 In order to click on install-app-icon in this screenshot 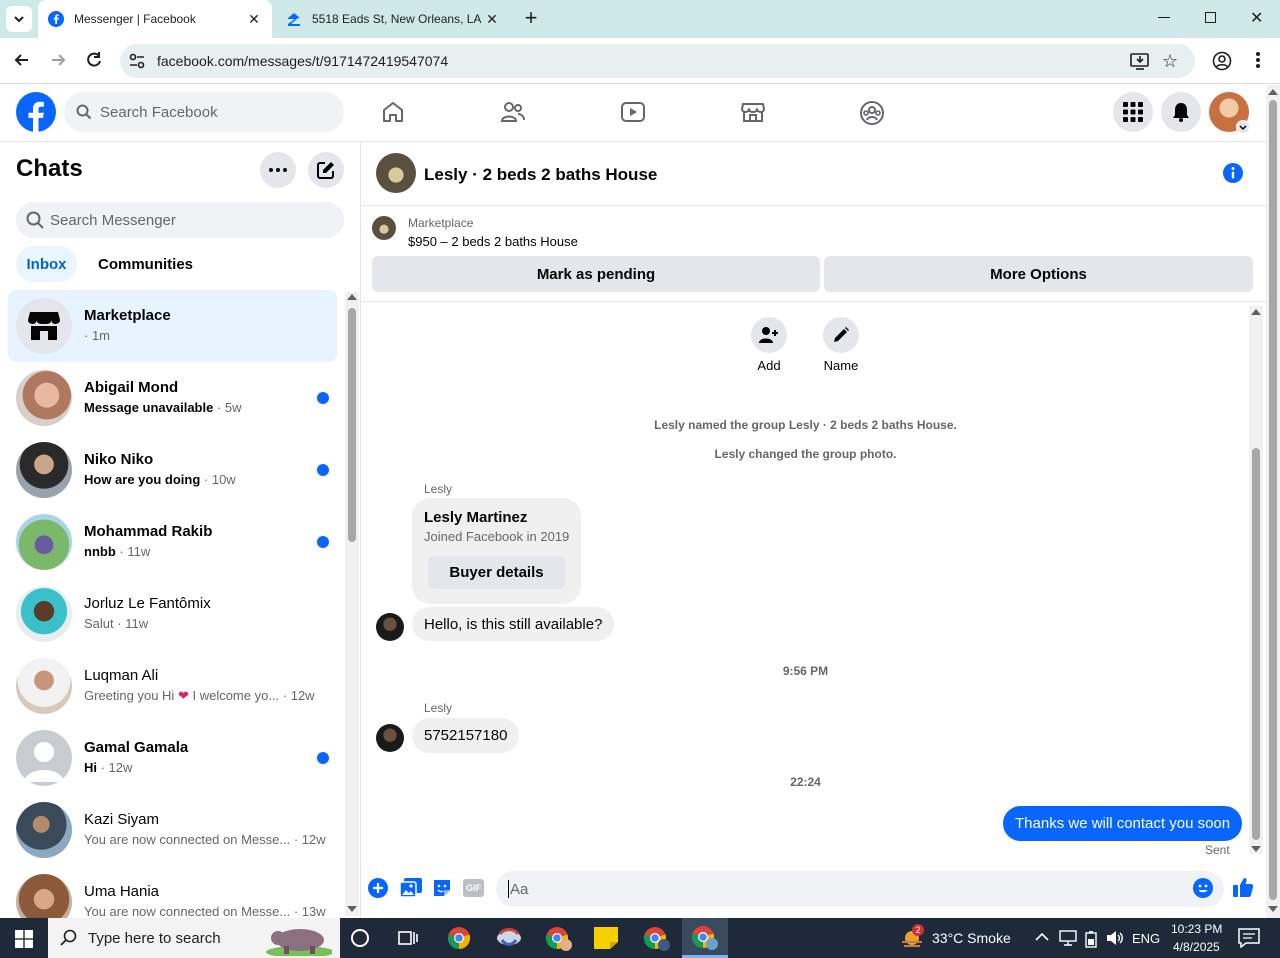, I will do `click(1140, 61)`.